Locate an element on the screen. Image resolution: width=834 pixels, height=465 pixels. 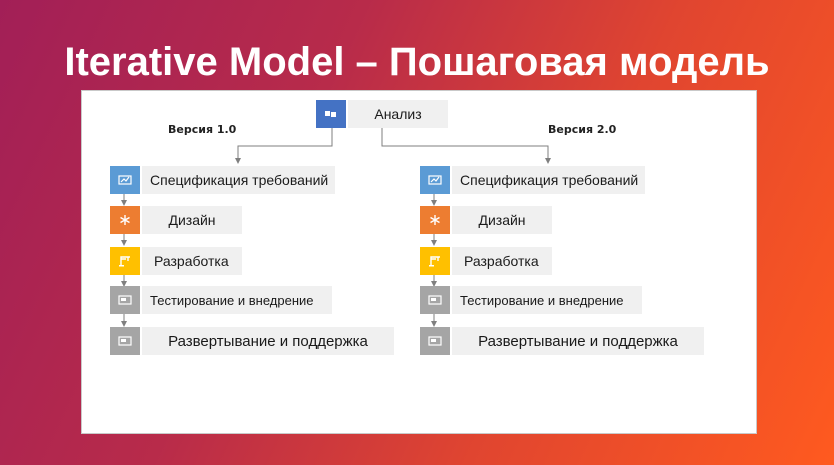
v1-step-test: Тестирование и внедрение is located at coordinates (235, 300).